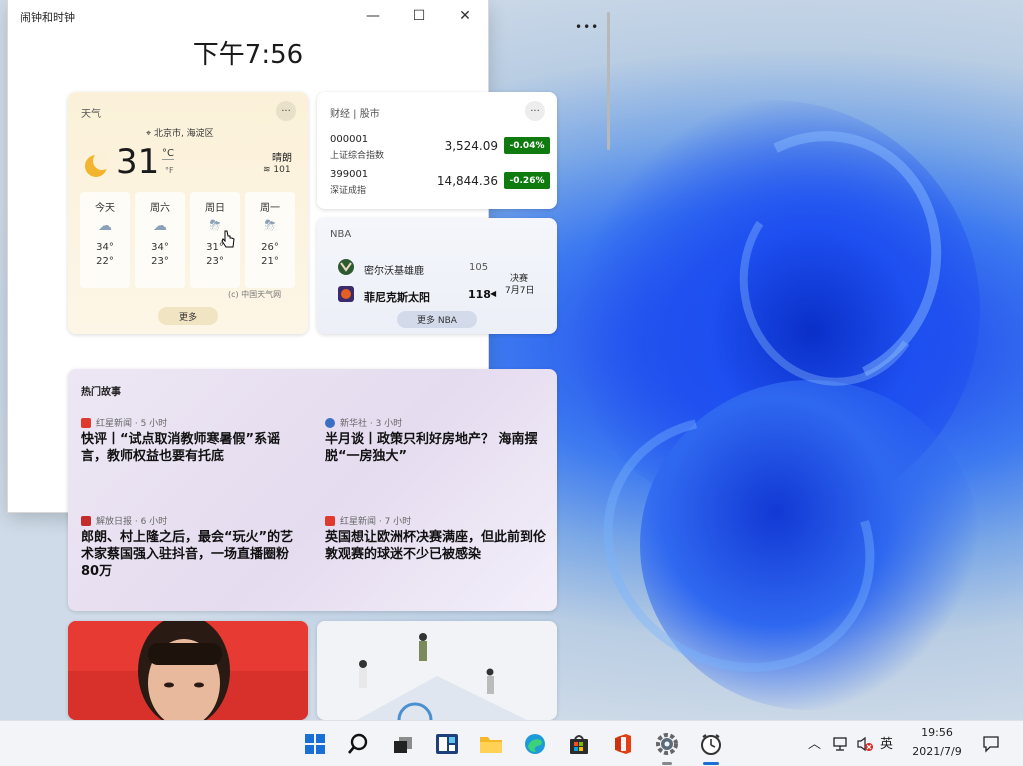 This screenshot has height=766, width=1023. What do you see at coordinates (579, 744) in the screenshot?
I see `store-icon` at bounding box center [579, 744].